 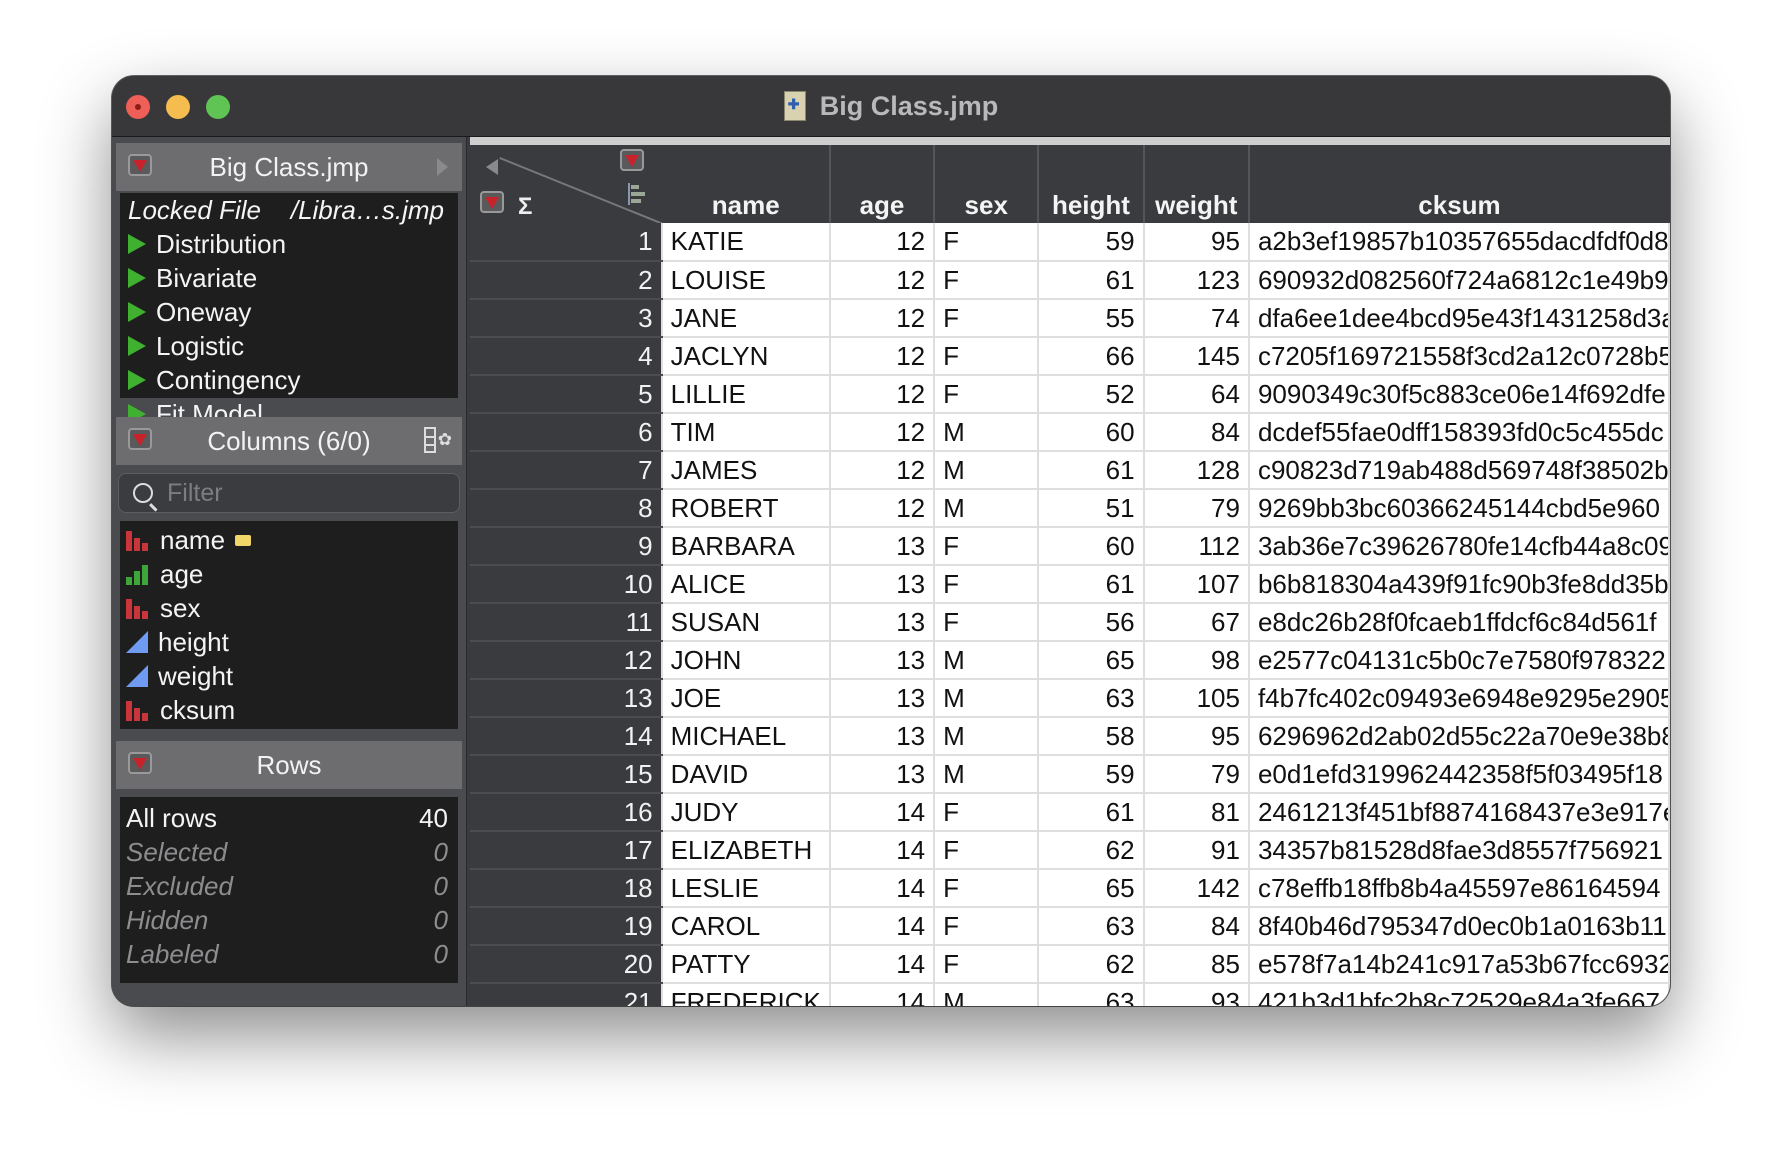 I want to click on table-panel-red-triangle-menu, so click(x=140, y=165).